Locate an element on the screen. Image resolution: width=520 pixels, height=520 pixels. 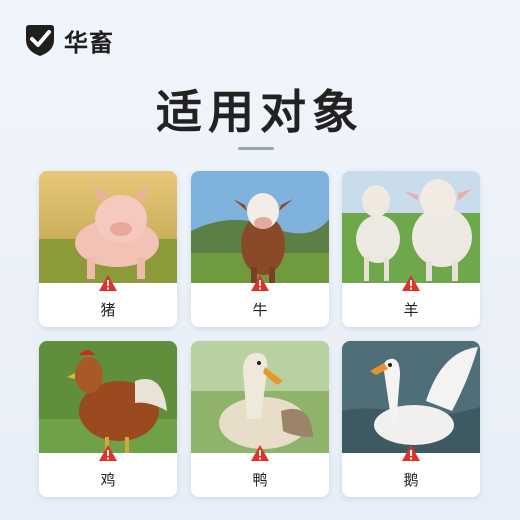
cow-photo is located at coordinates (260, 227).